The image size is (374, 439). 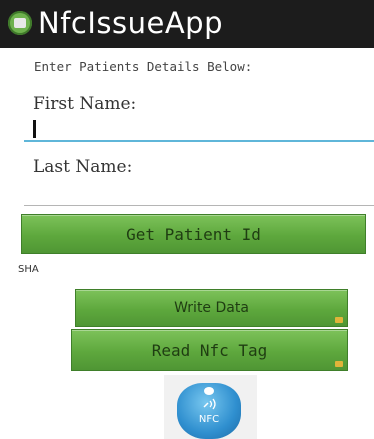 What do you see at coordinates (130, 23) in the screenshot?
I see `app-title: NfcIssueApp` at bounding box center [130, 23].